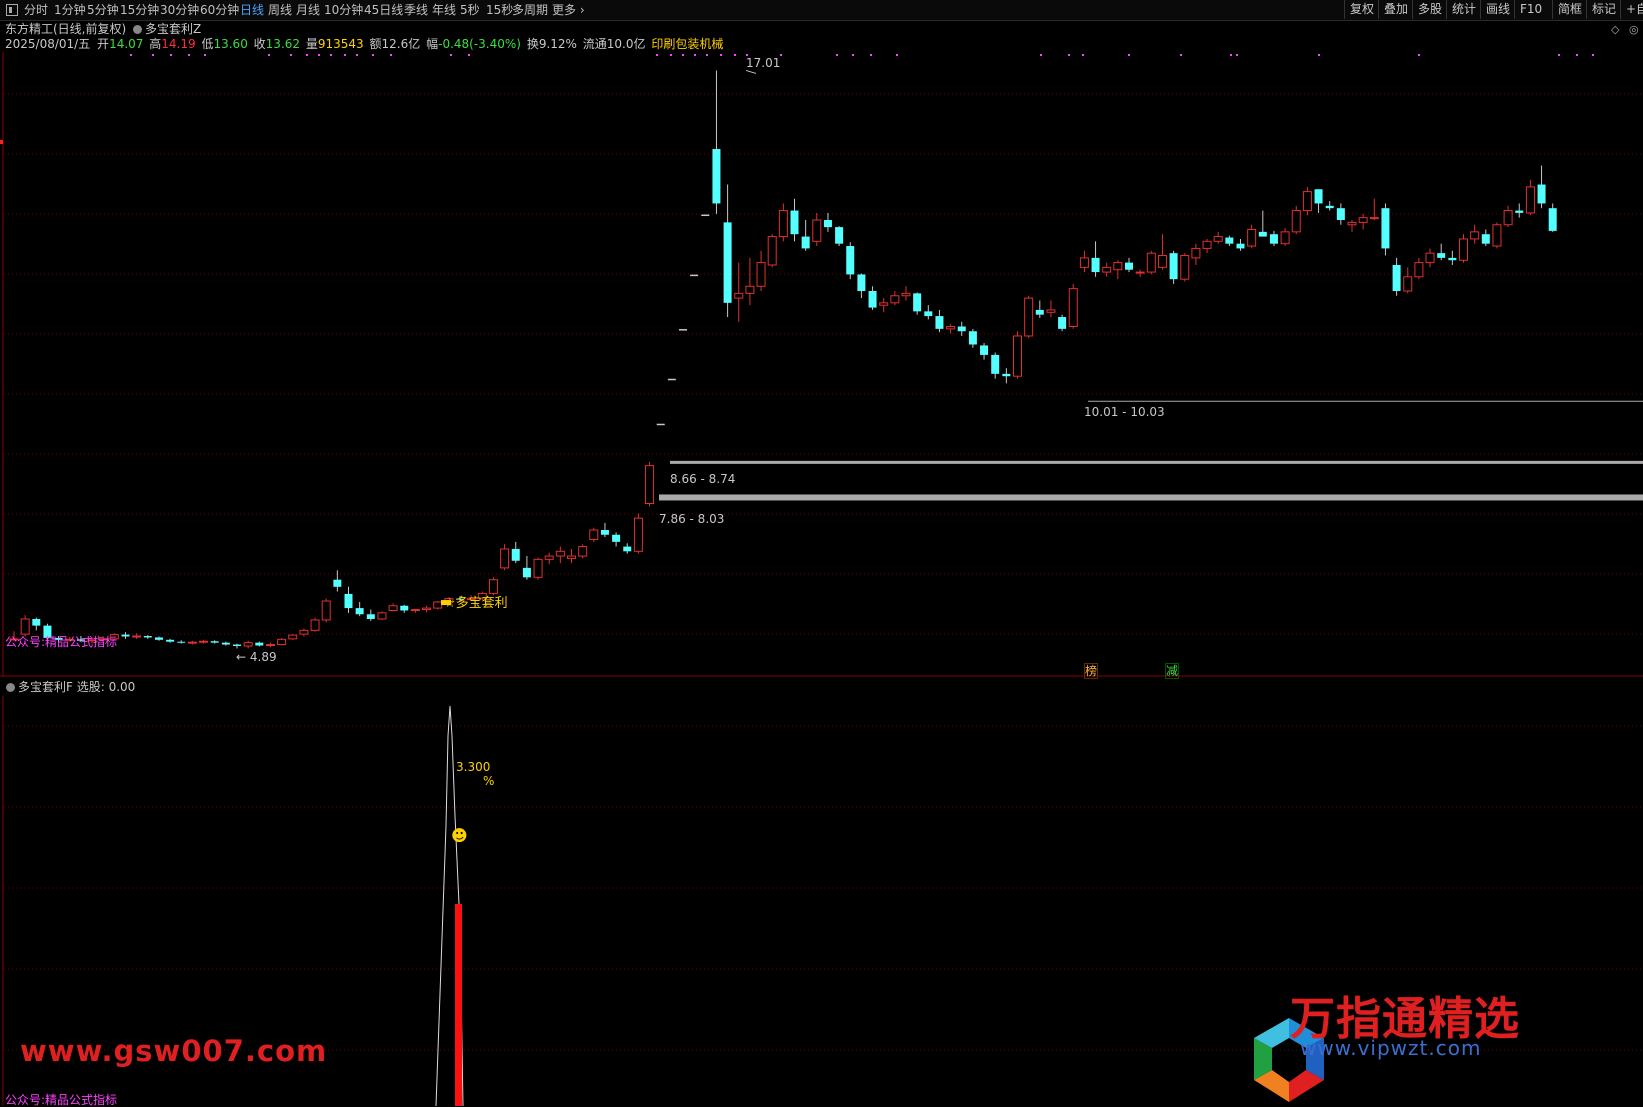  I want to click on zone-top-label: 10.01 - 10.03, so click(1124, 412).